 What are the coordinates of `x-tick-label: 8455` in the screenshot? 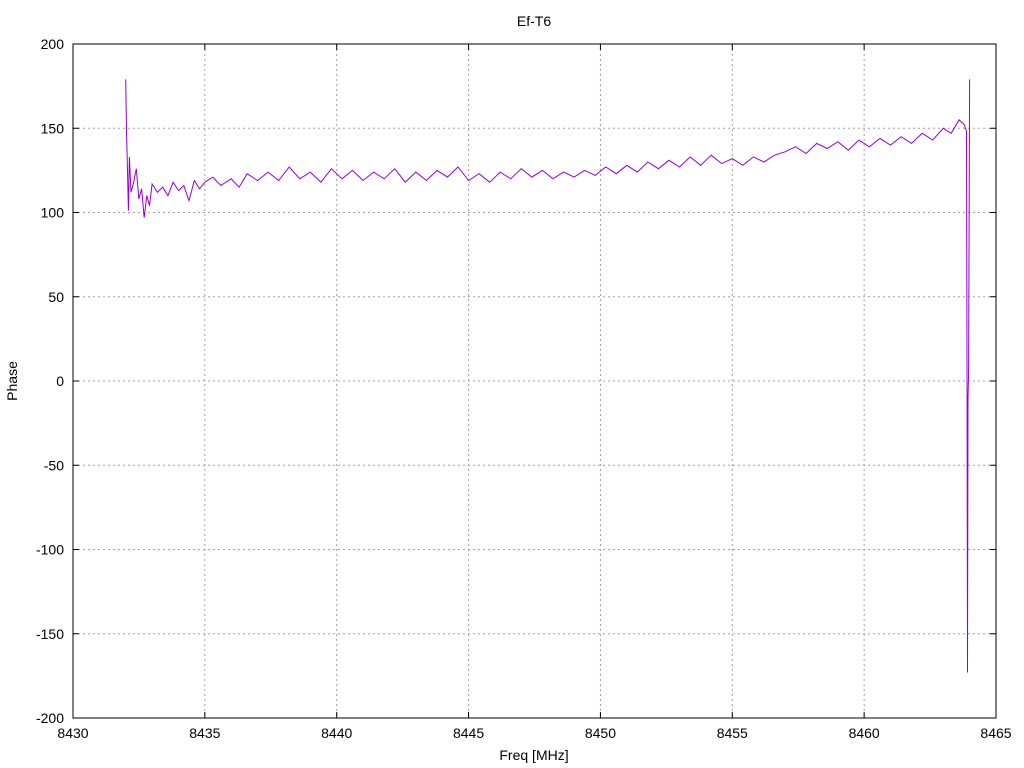 It's located at (732, 733).